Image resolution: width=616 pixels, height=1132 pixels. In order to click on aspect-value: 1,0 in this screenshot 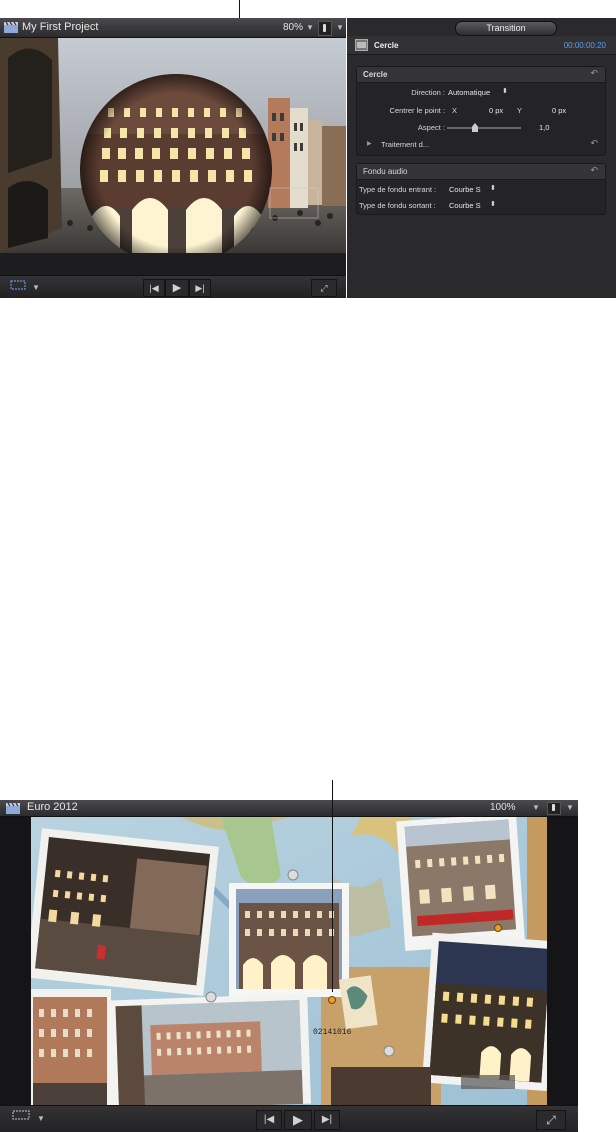, I will do `click(544, 127)`.